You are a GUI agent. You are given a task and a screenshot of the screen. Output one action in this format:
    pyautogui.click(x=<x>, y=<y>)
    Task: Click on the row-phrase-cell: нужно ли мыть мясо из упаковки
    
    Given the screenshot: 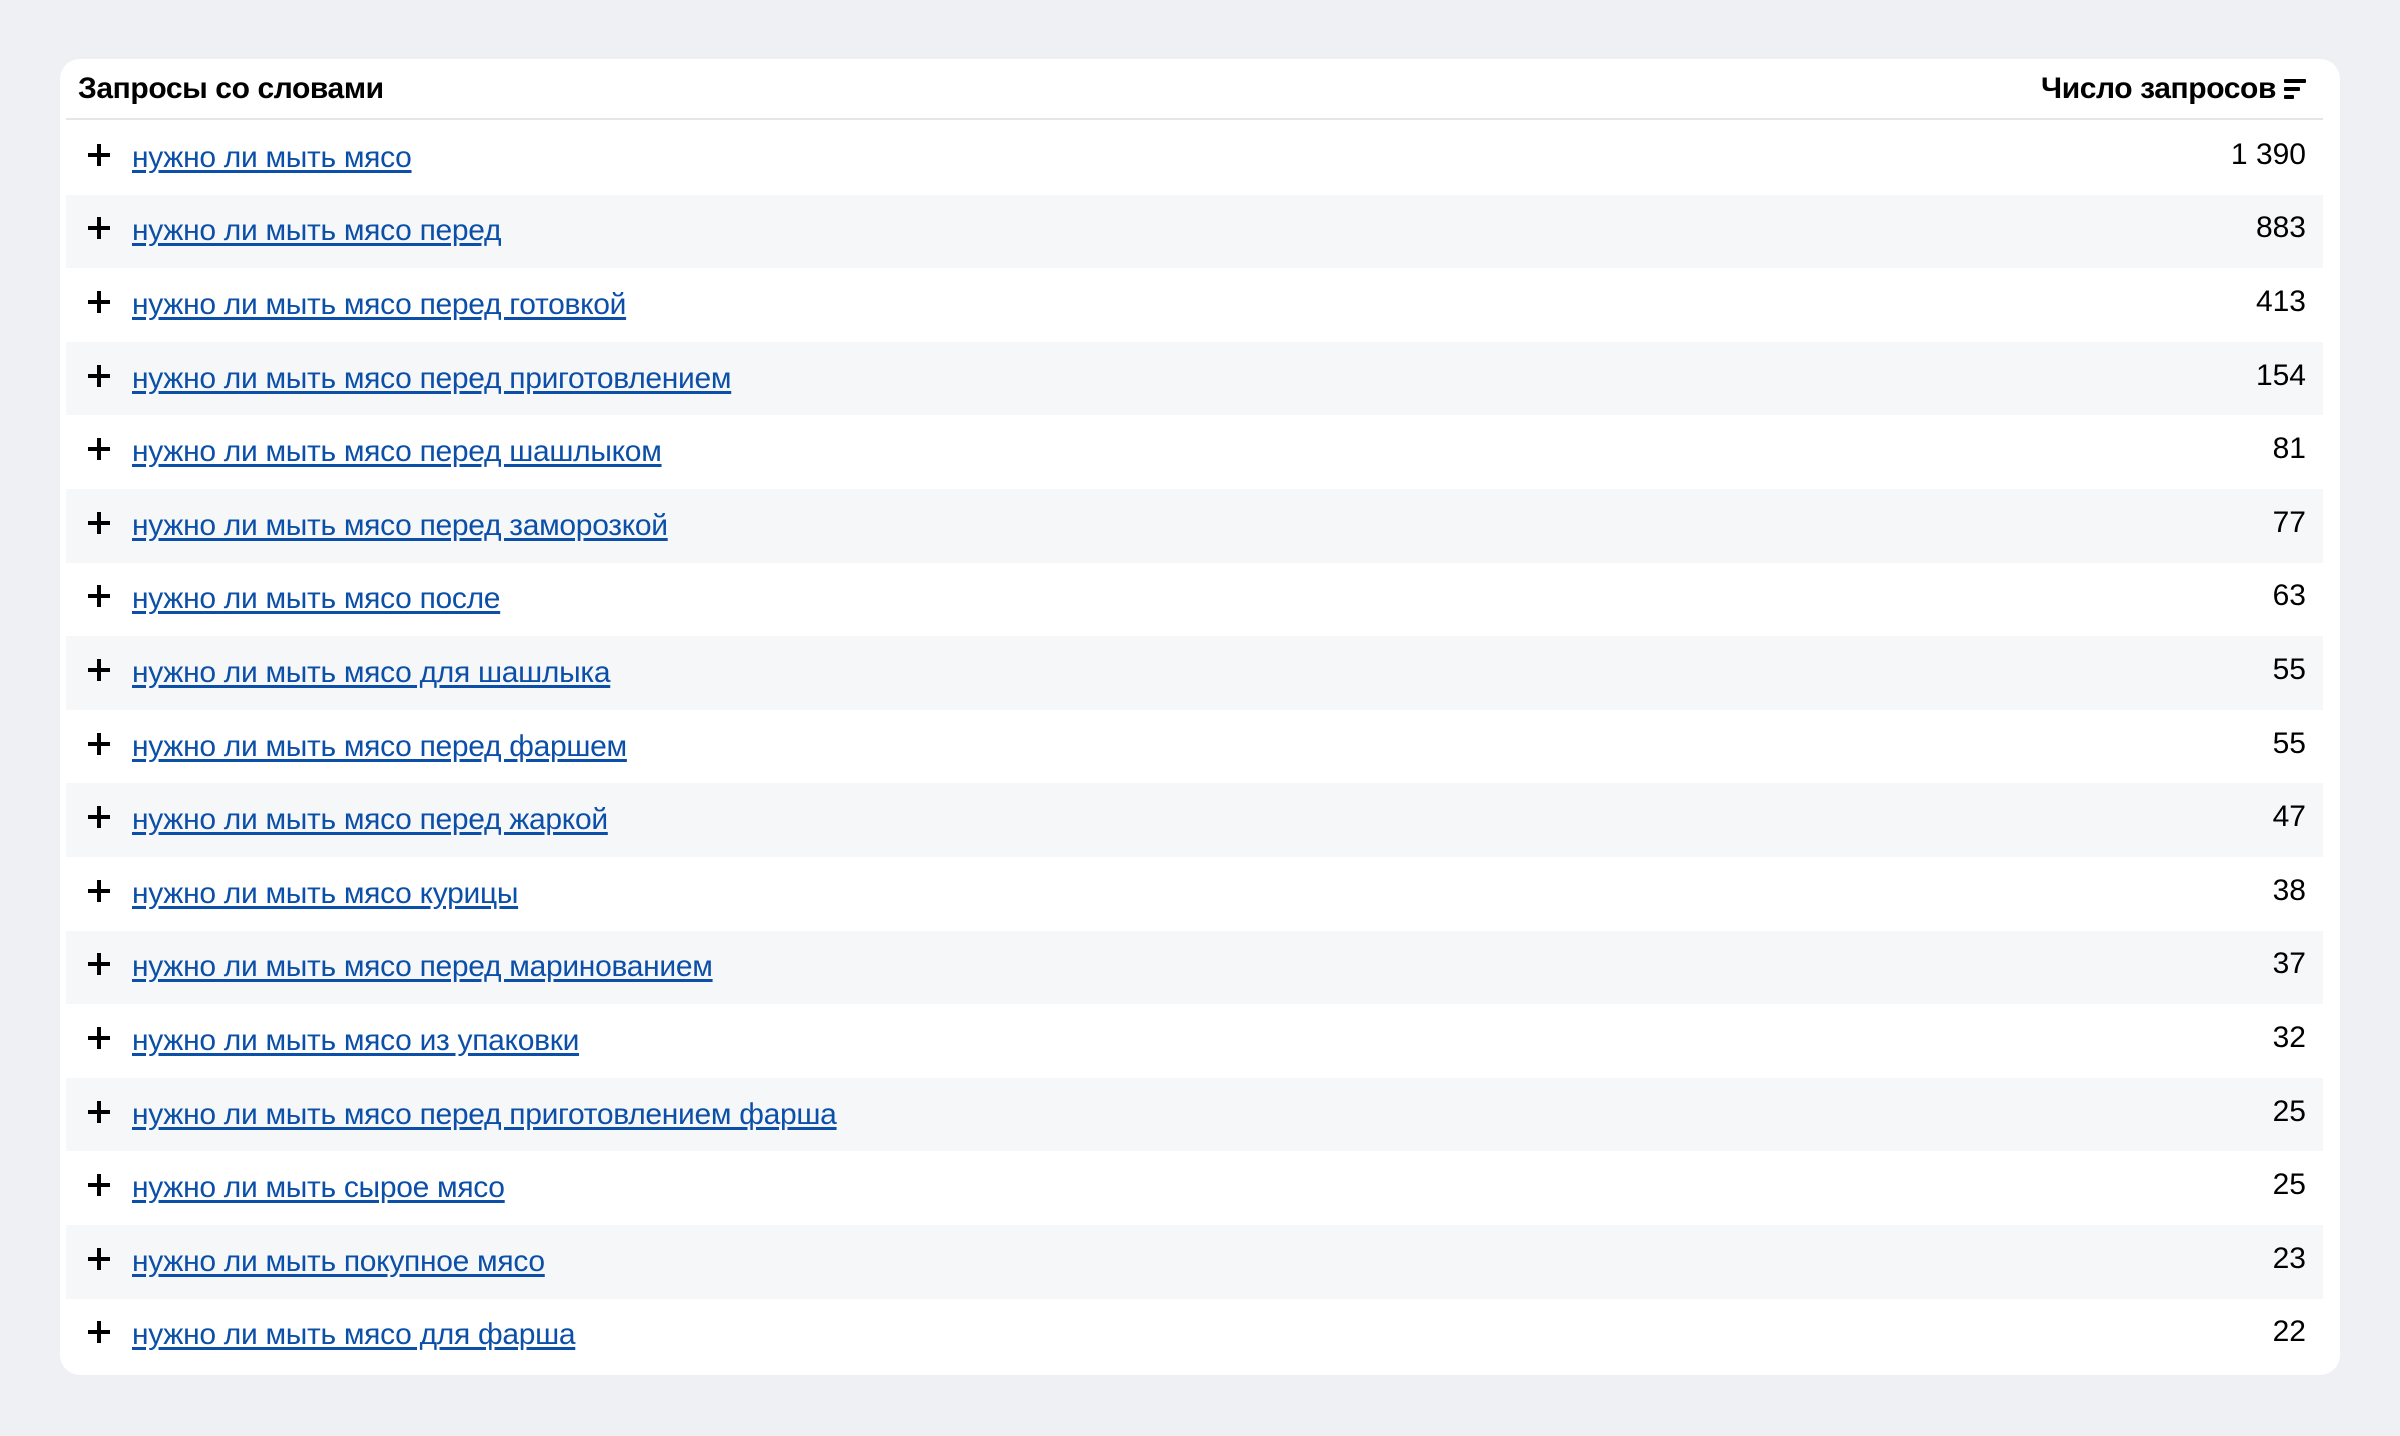 What is the action you would take?
    pyautogui.click(x=333, y=1041)
    